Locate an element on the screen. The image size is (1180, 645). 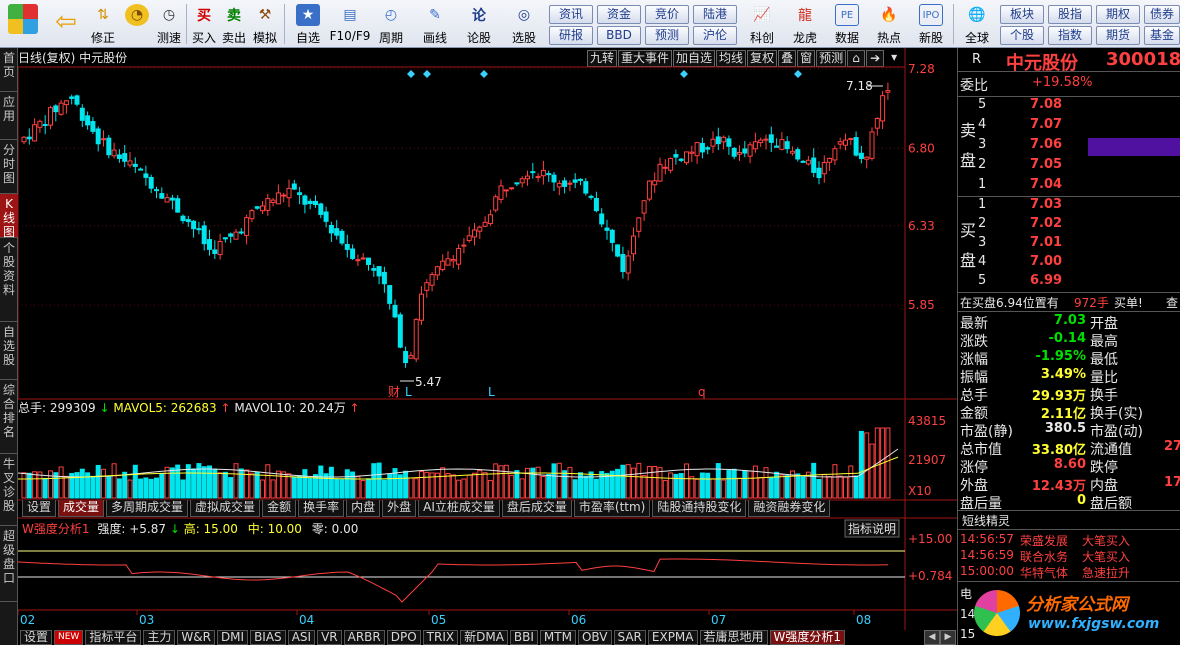
mini-stocks: 个股 is located at coordinates (1022, 35).